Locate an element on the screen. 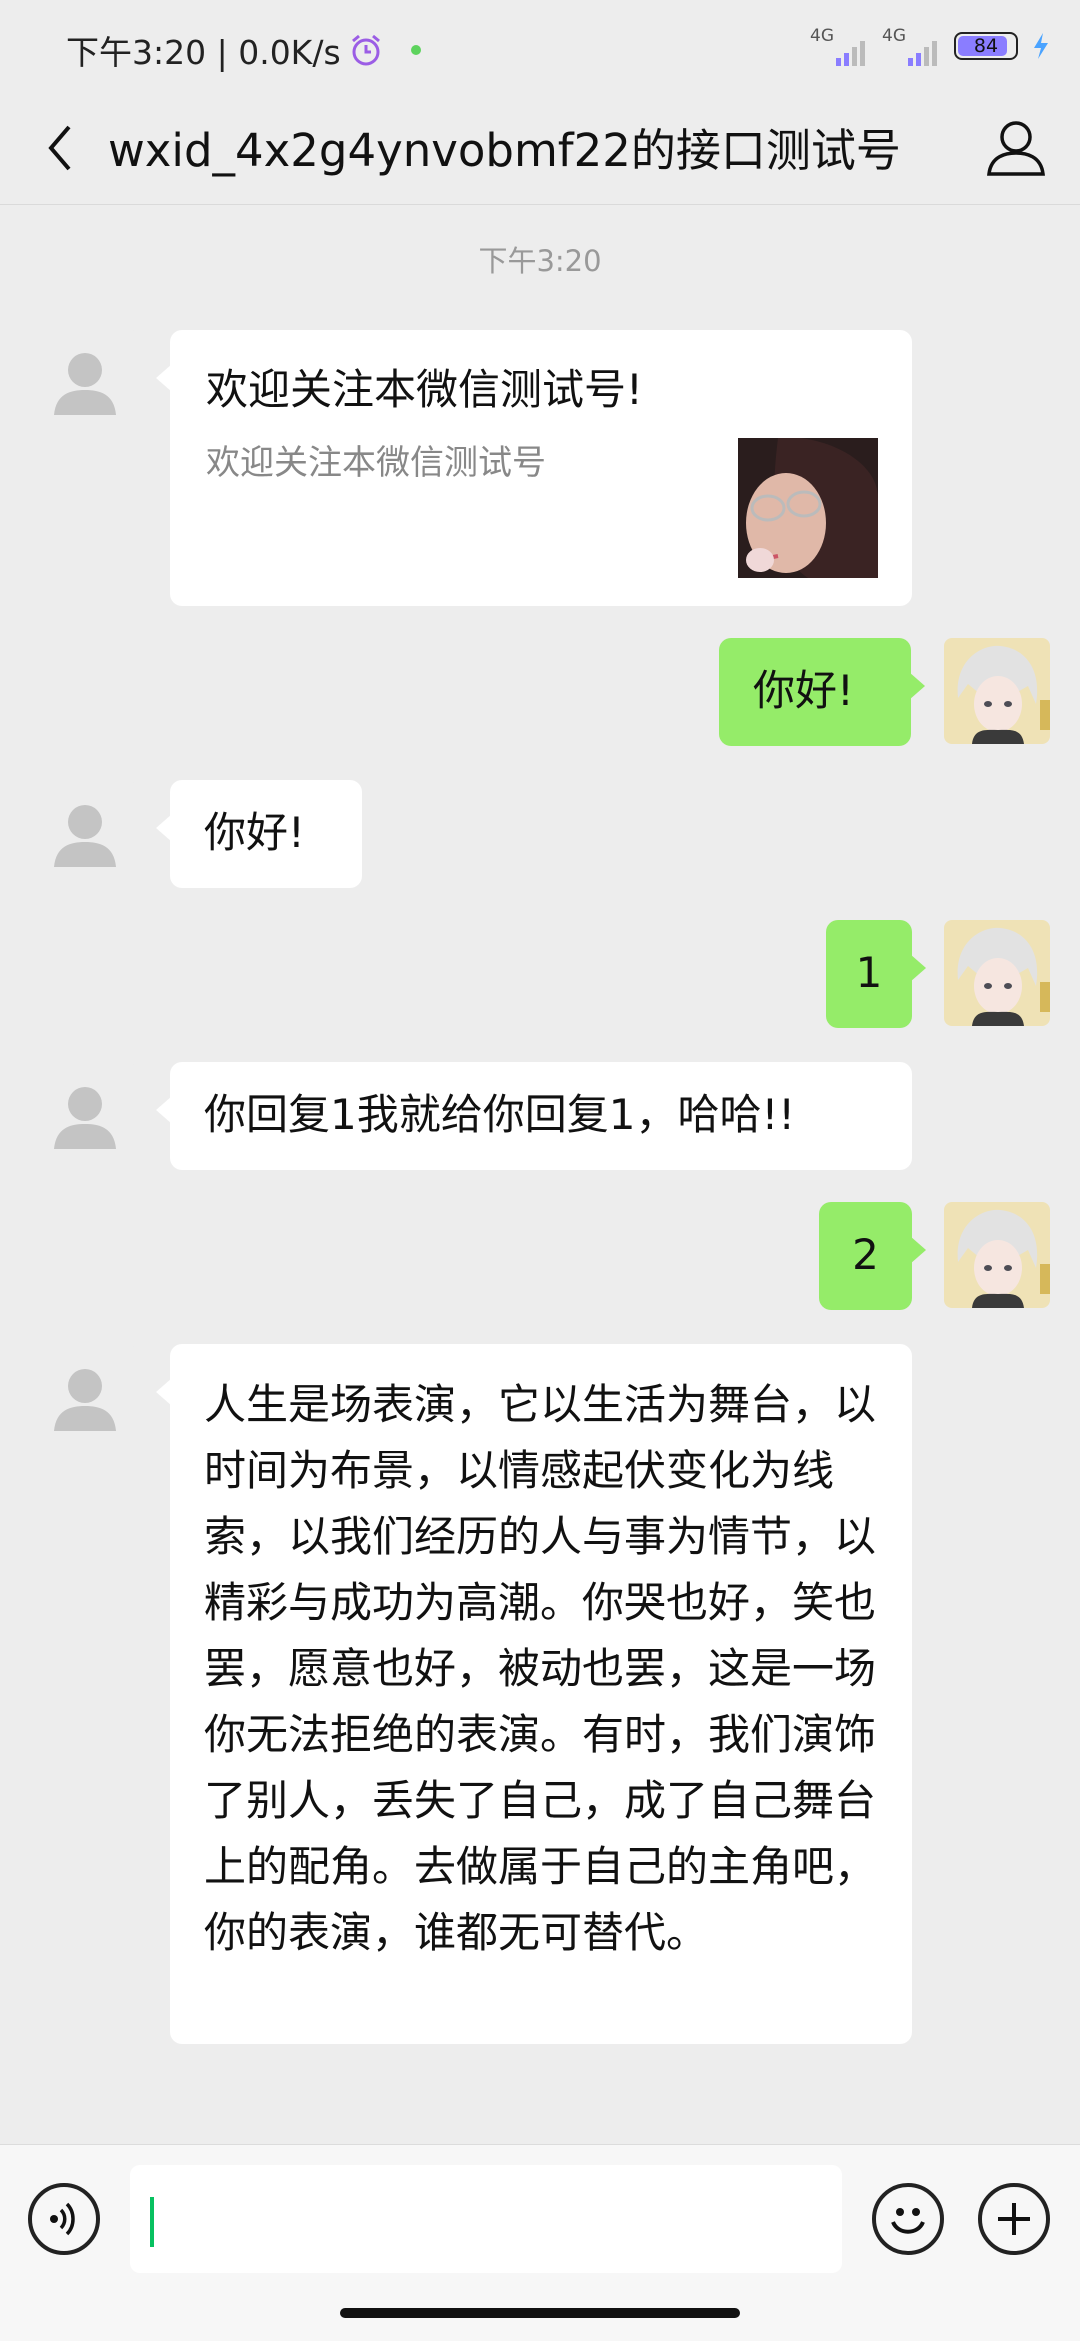  home-indicator is located at coordinates (540, 2313).